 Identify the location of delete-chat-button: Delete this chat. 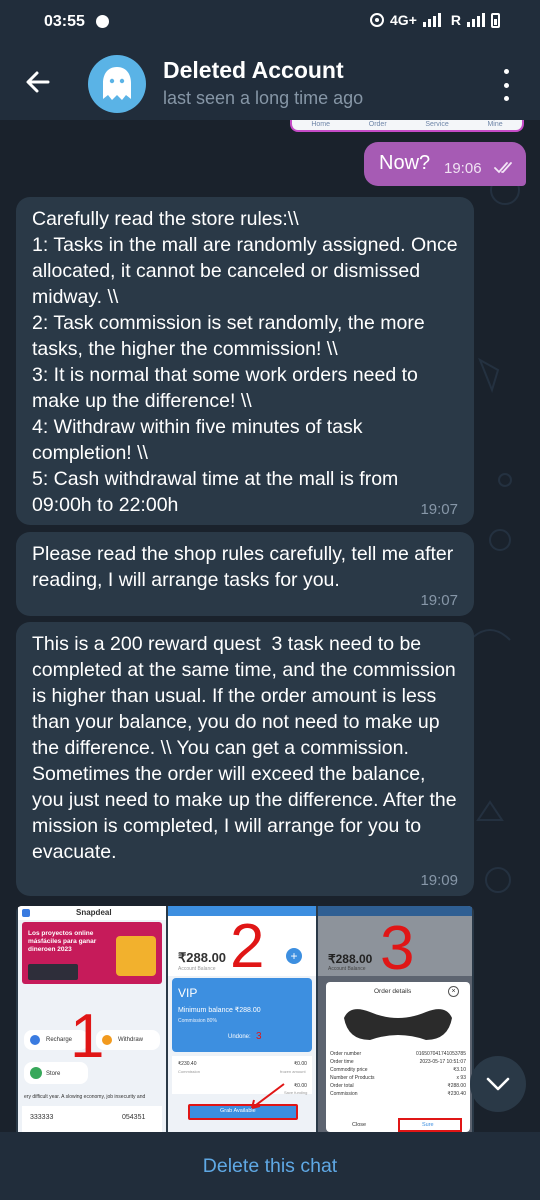
(270, 1166).